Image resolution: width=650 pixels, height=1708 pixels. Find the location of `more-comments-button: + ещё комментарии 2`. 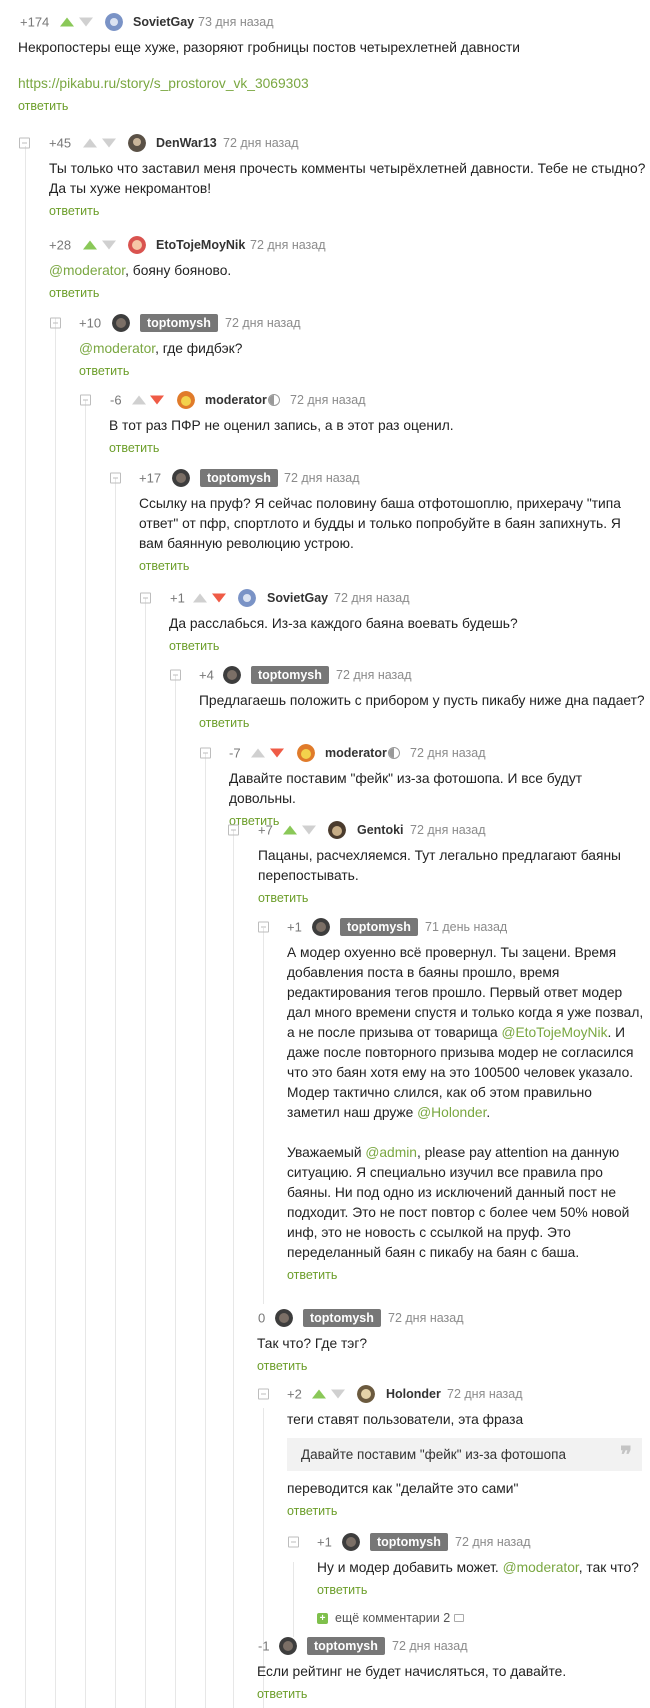

more-comments-button: + ещё комментарии 2 is located at coordinates (391, 1618).